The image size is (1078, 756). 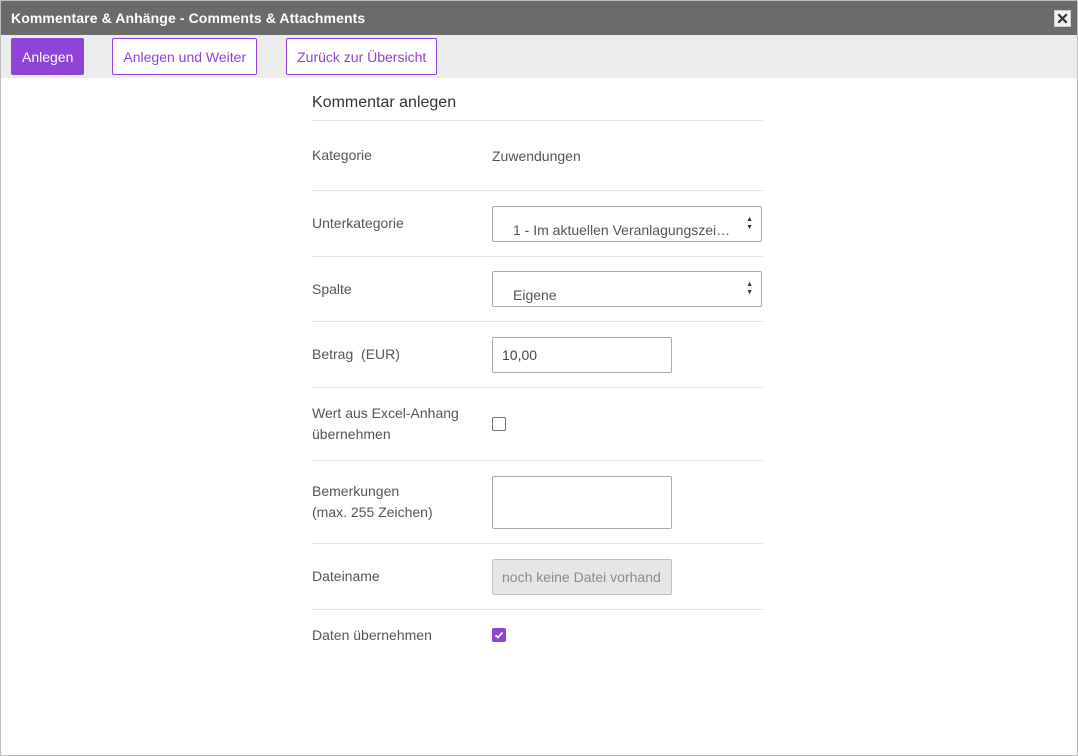 What do you see at coordinates (582, 576) in the screenshot?
I see `filename-field: noch keine Datei vorhand` at bounding box center [582, 576].